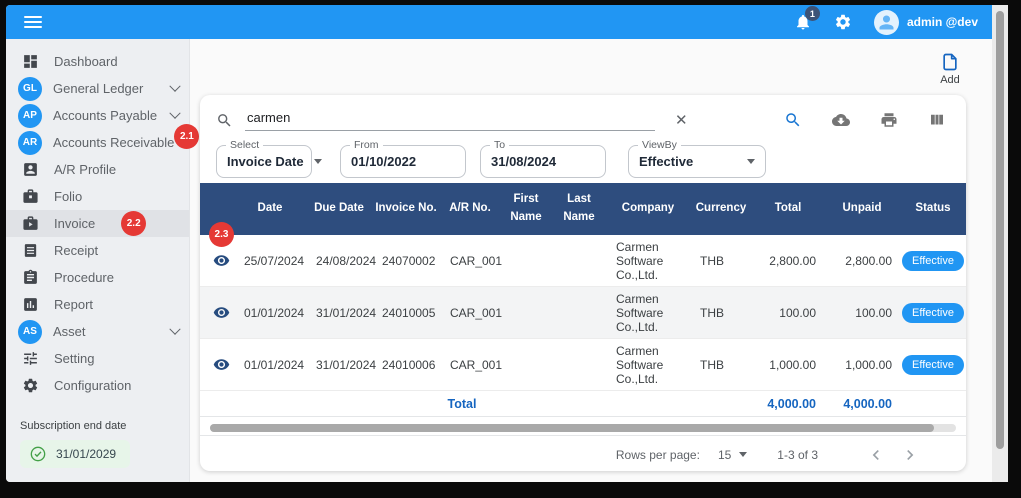 The height and width of the screenshot is (498, 1021). What do you see at coordinates (38, 454) in the screenshot?
I see `check-circle-icon` at bounding box center [38, 454].